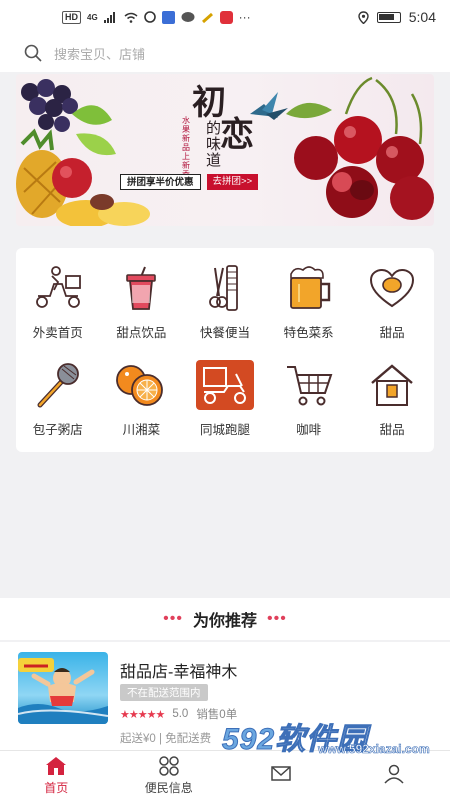  What do you see at coordinates (363, 17) in the screenshot?
I see `location-icon` at bounding box center [363, 17].